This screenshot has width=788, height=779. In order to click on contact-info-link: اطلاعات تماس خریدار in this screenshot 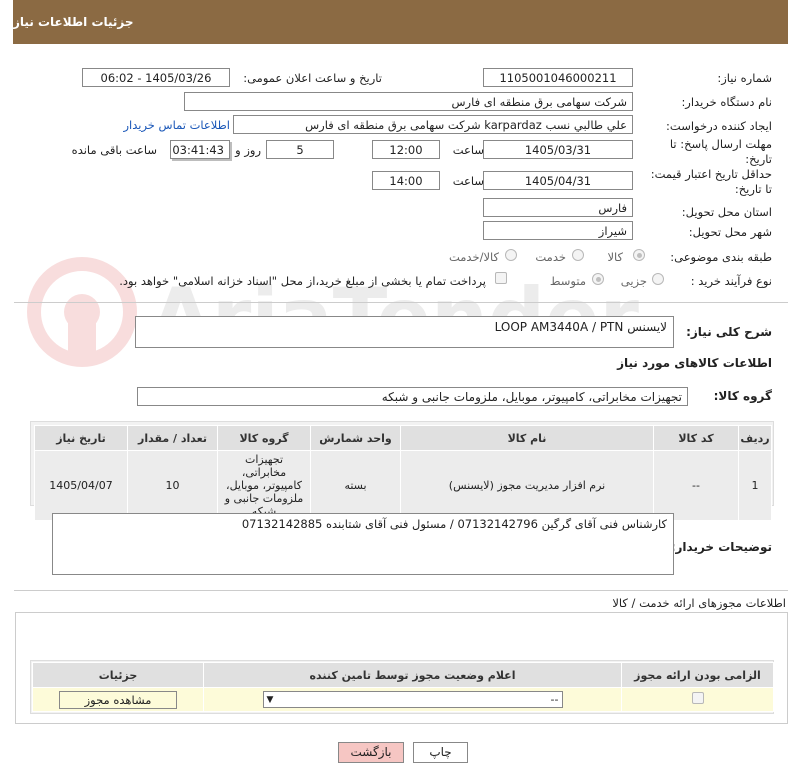, I will do `click(176, 125)`.